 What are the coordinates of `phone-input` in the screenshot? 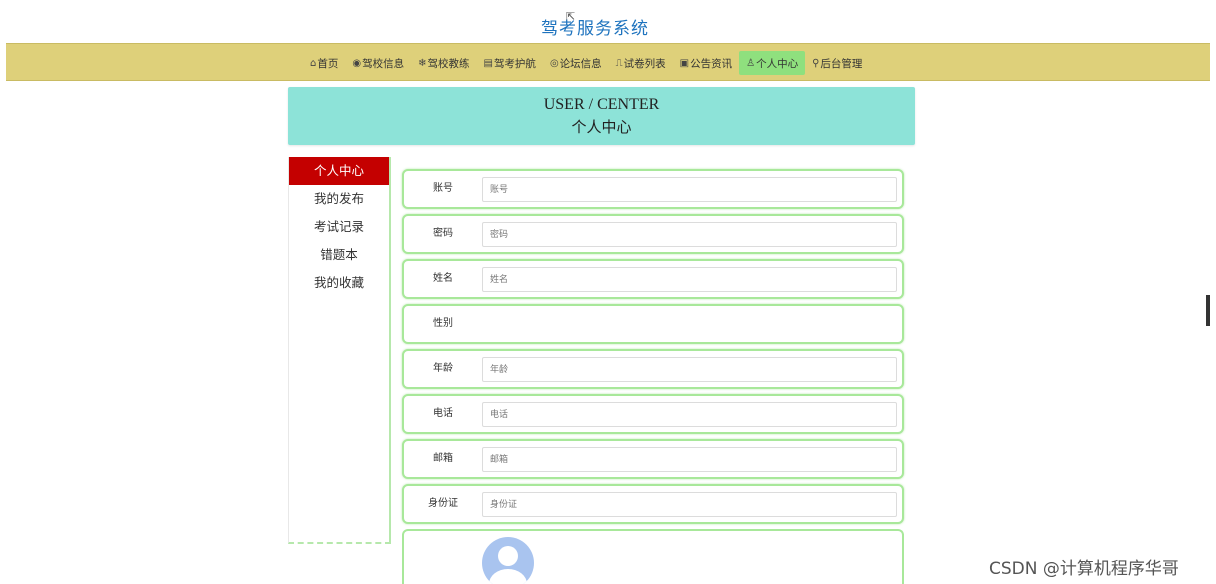 It's located at (689, 414).